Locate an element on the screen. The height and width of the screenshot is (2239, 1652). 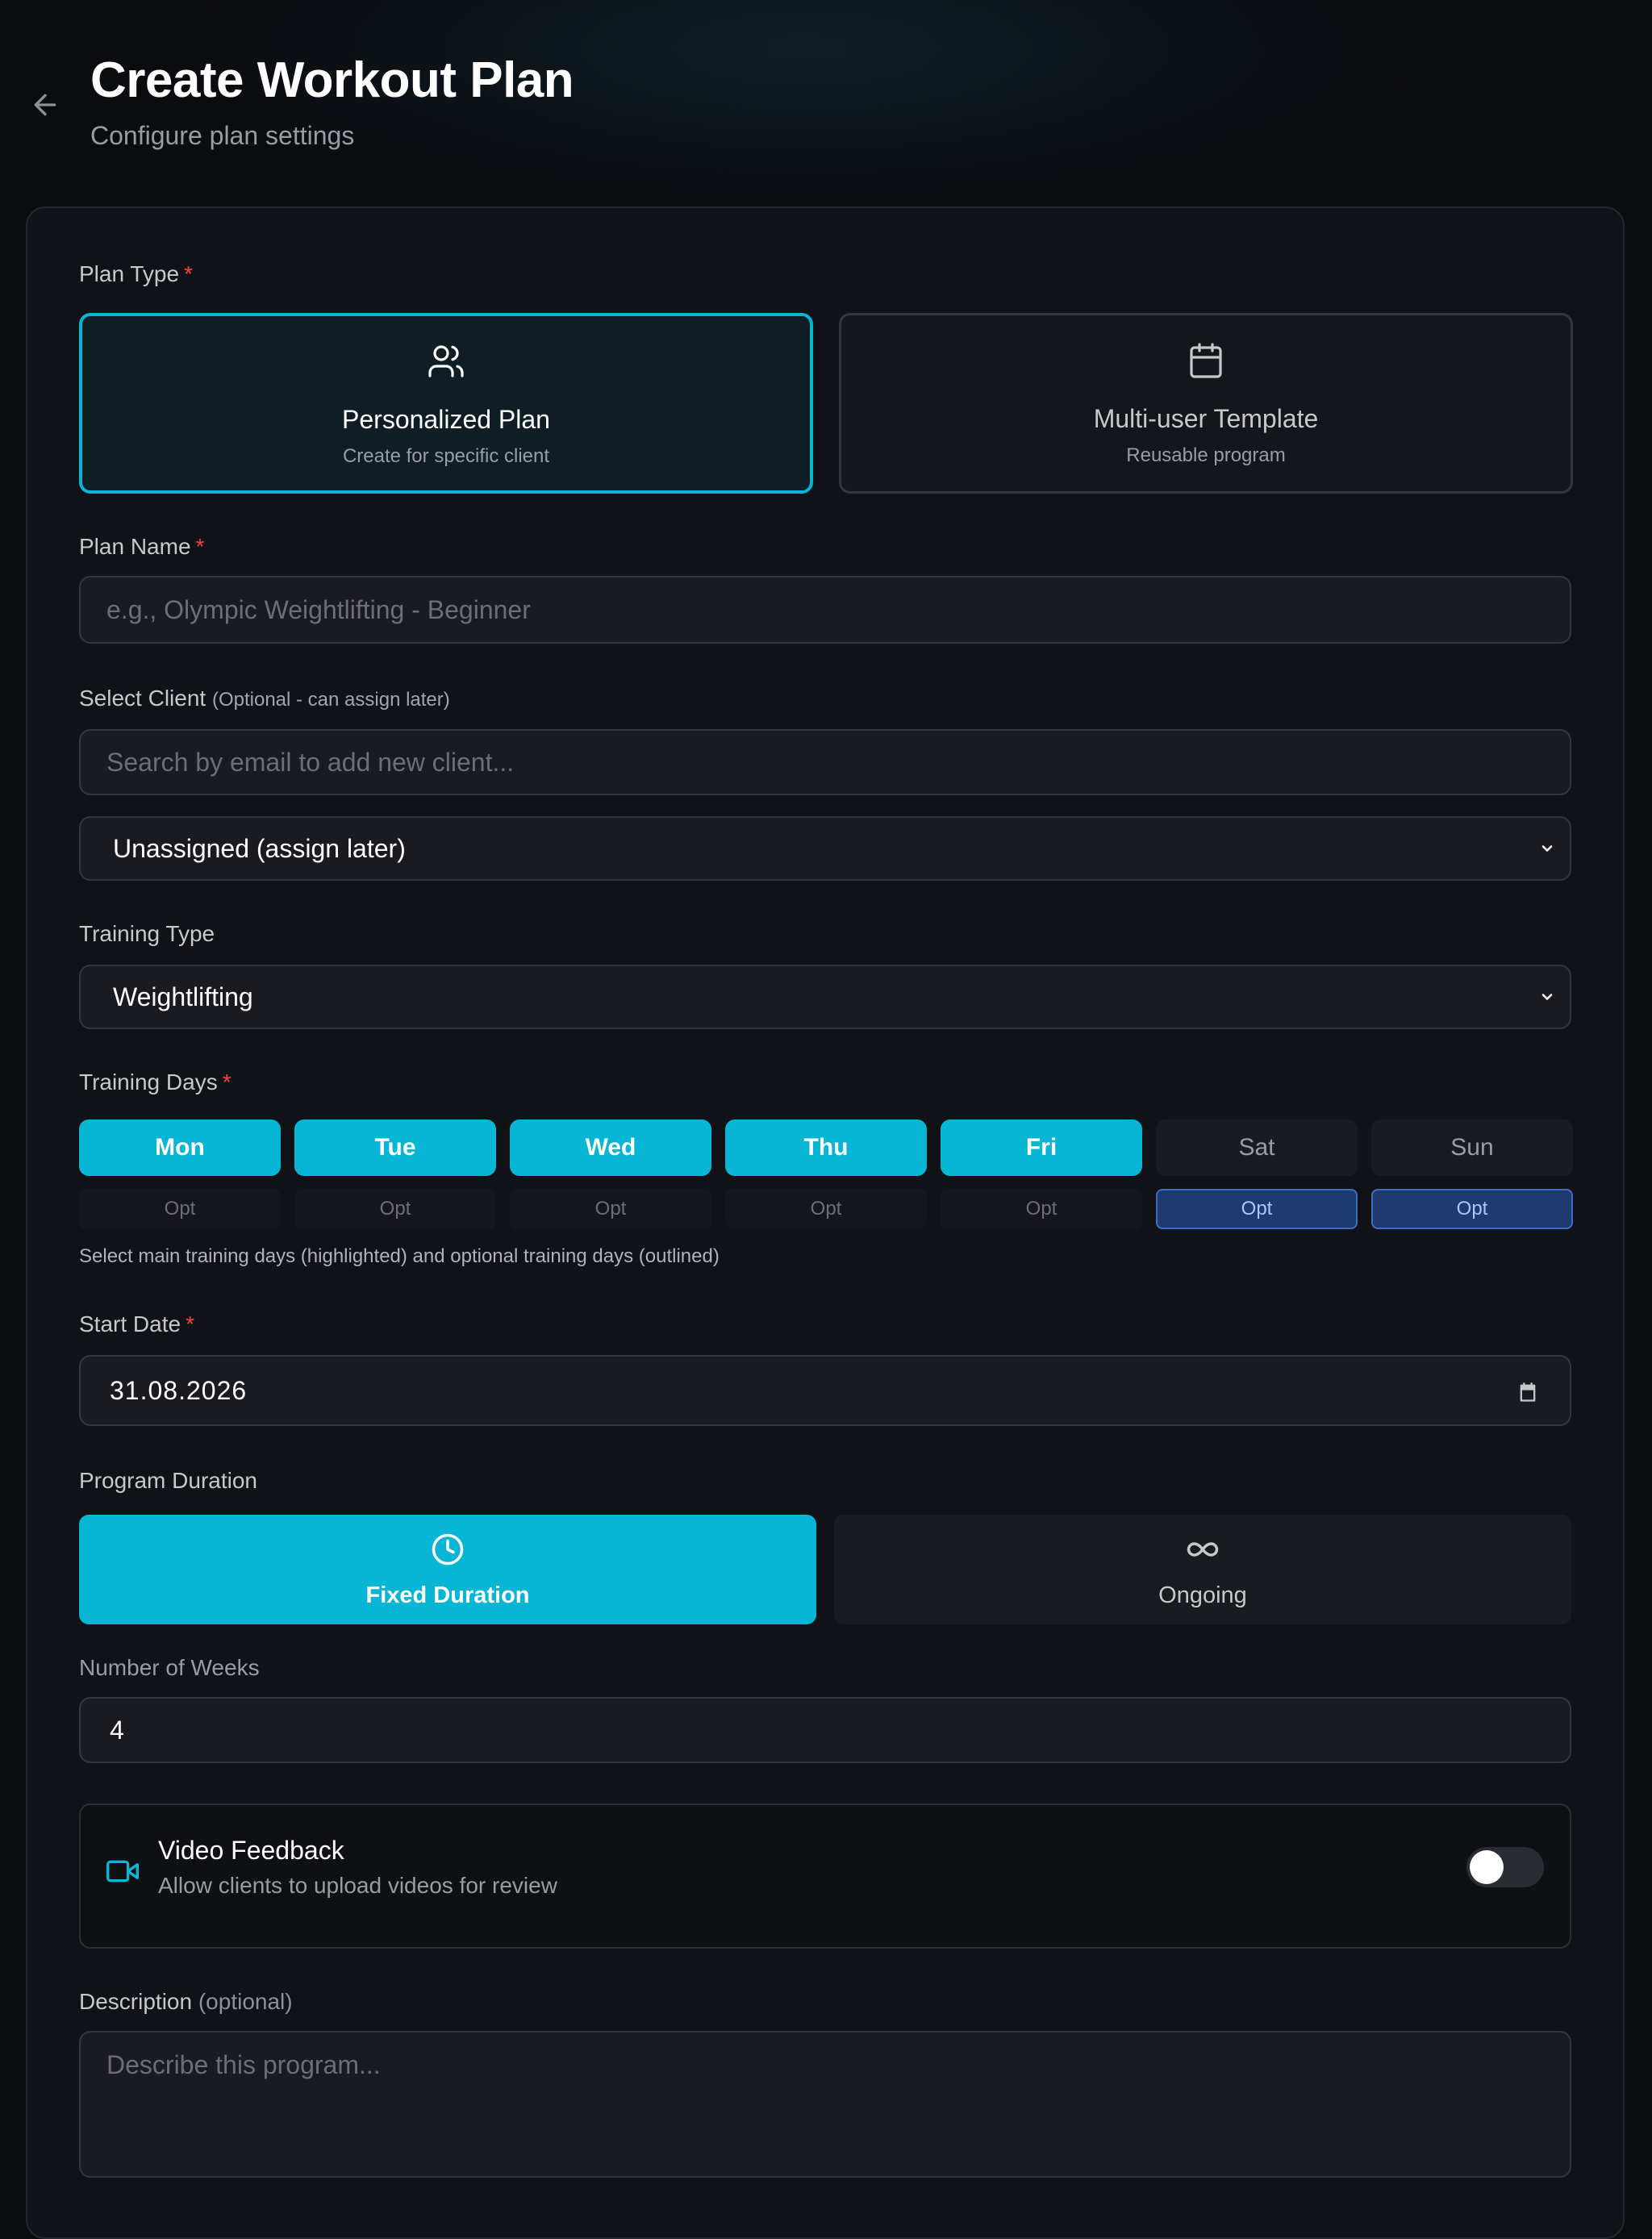
infinity-icon is located at coordinates (1203, 1549).